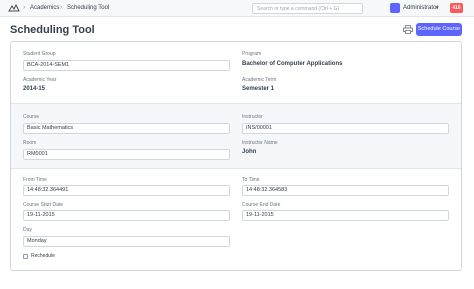 This screenshot has width=474, height=289. Describe the element at coordinates (126, 154) in the screenshot. I see `room-field: RM0001` at that location.